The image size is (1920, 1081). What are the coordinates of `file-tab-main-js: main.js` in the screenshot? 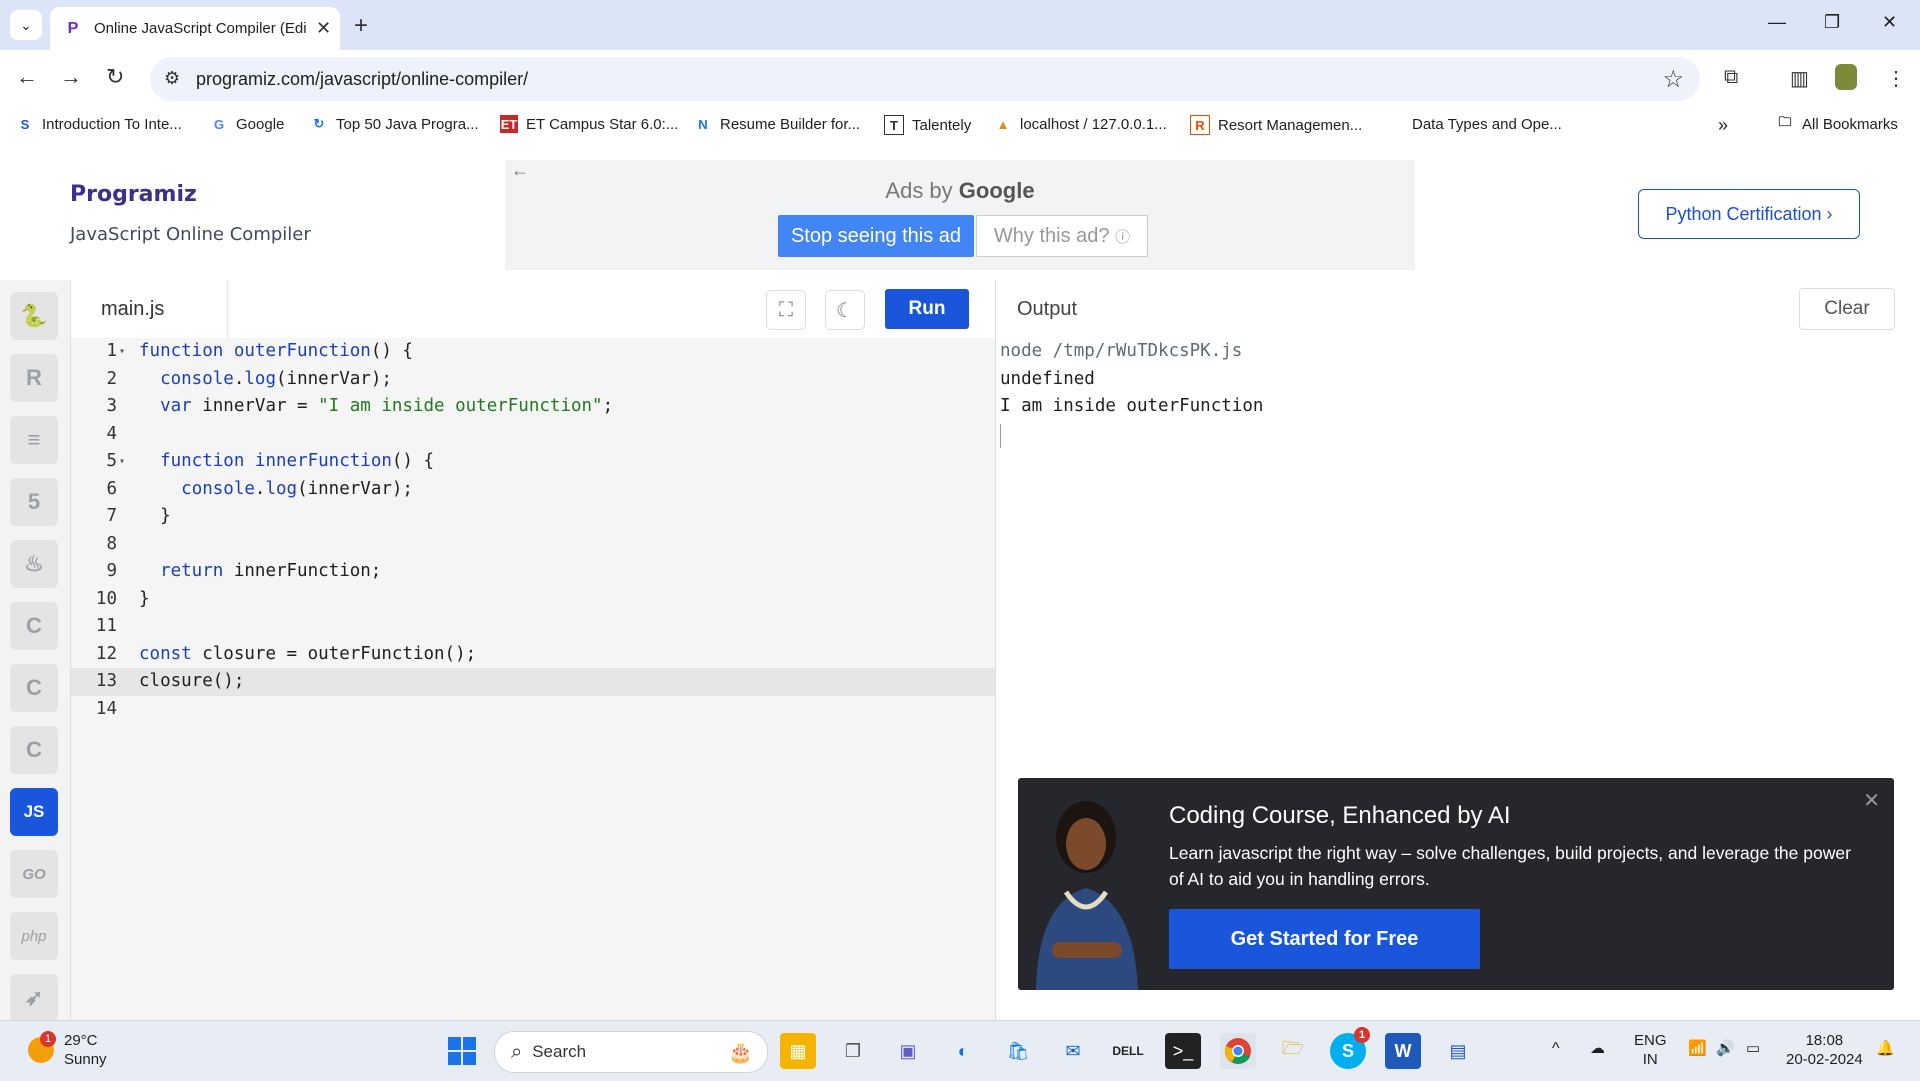 It's located at (149, 309).